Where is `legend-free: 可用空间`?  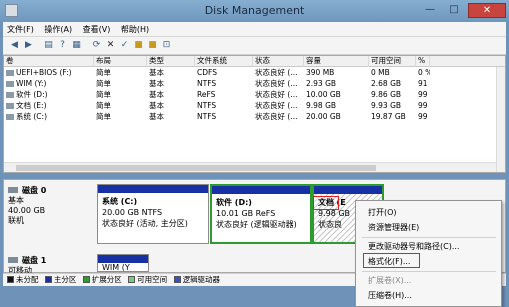
legend-free: 可用空间 is located at coordinates (152, 279).